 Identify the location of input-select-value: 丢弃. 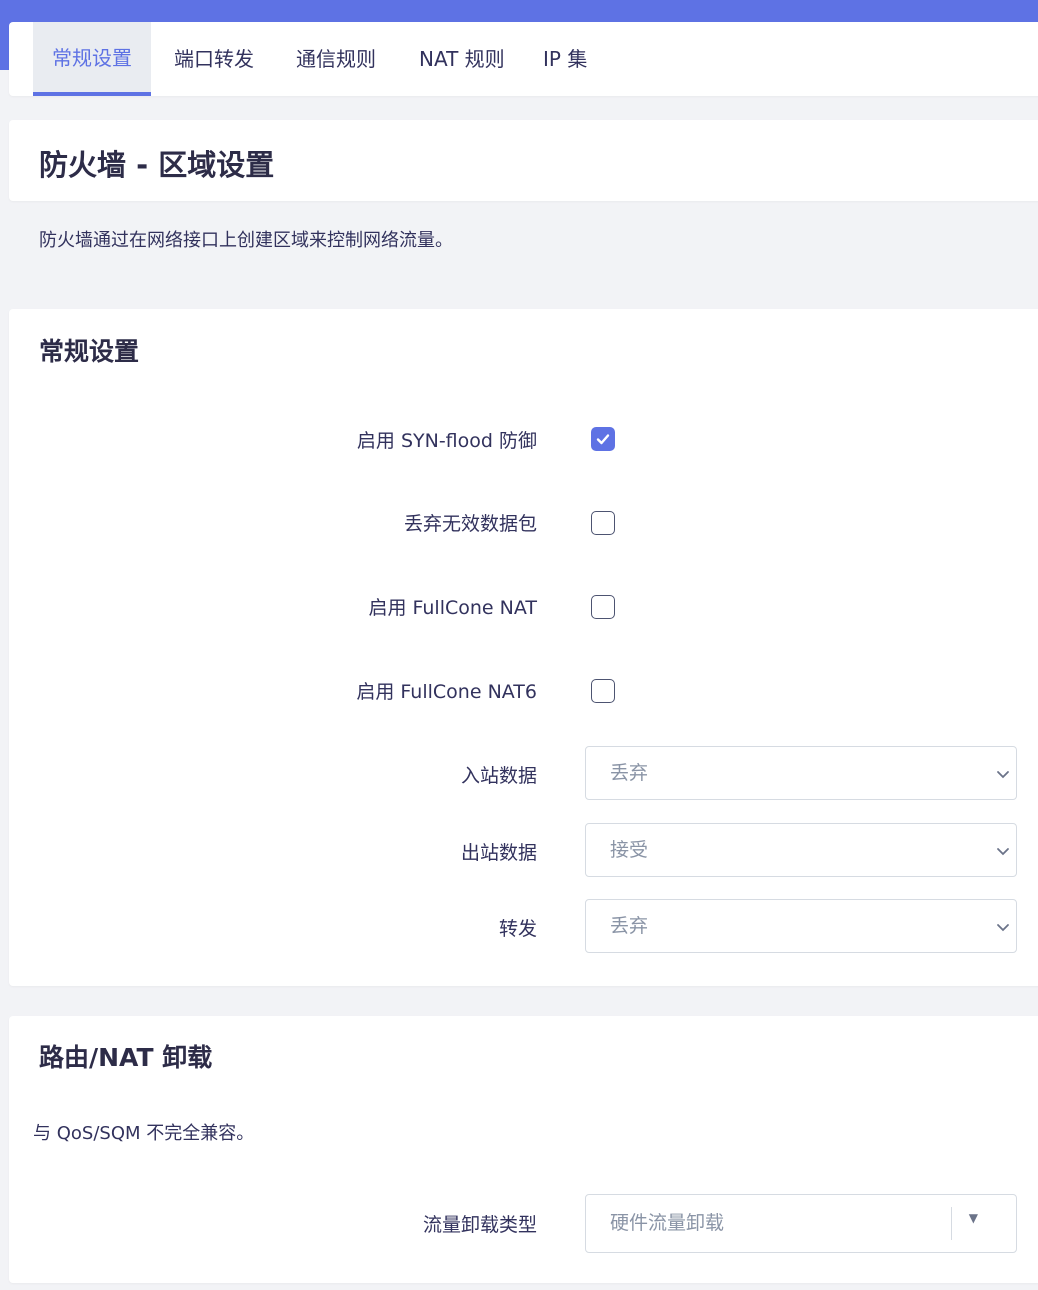
(629, 773).